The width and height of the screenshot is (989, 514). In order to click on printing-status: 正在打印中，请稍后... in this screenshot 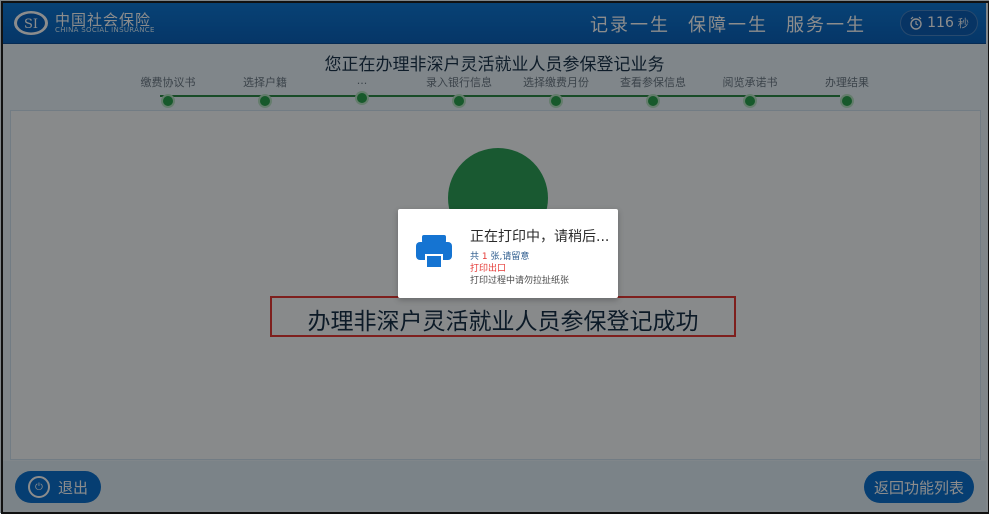, I will do `click(540, 237)`.